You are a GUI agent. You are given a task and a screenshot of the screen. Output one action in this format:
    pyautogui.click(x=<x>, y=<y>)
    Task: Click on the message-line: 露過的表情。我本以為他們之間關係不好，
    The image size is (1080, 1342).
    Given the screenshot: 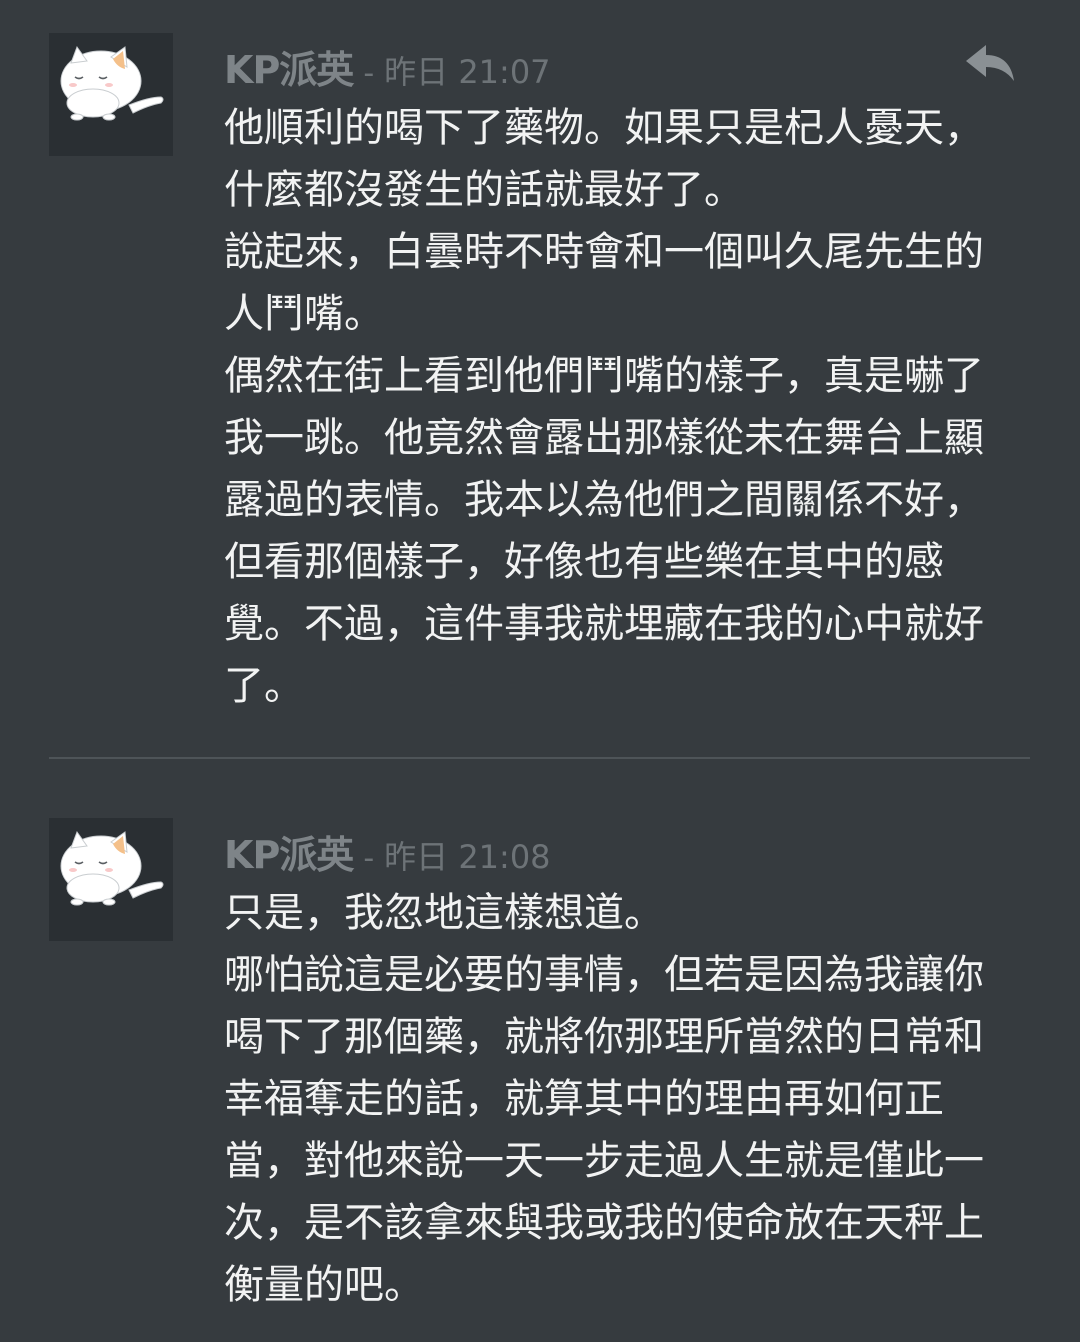 What is the action you would take?
    pyautogui.click(x=604, y=500)
    